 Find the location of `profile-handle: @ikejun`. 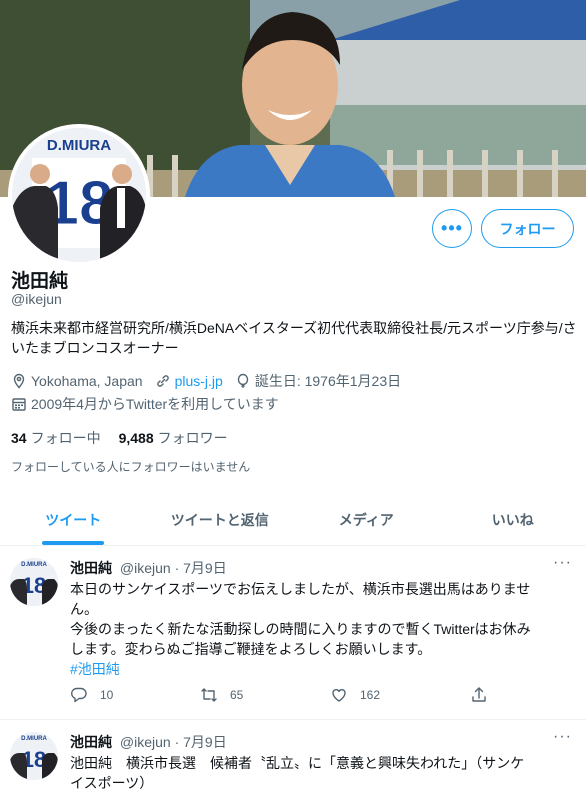

profile-handle: @ikejun is located at coordinates (36, 299).